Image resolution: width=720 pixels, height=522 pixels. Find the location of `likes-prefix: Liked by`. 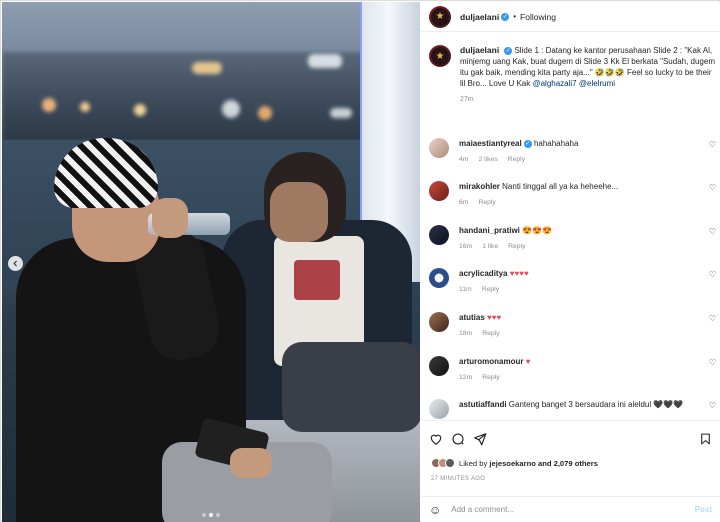

likes-prefix: Liked by is located at coordinates (473, 463).